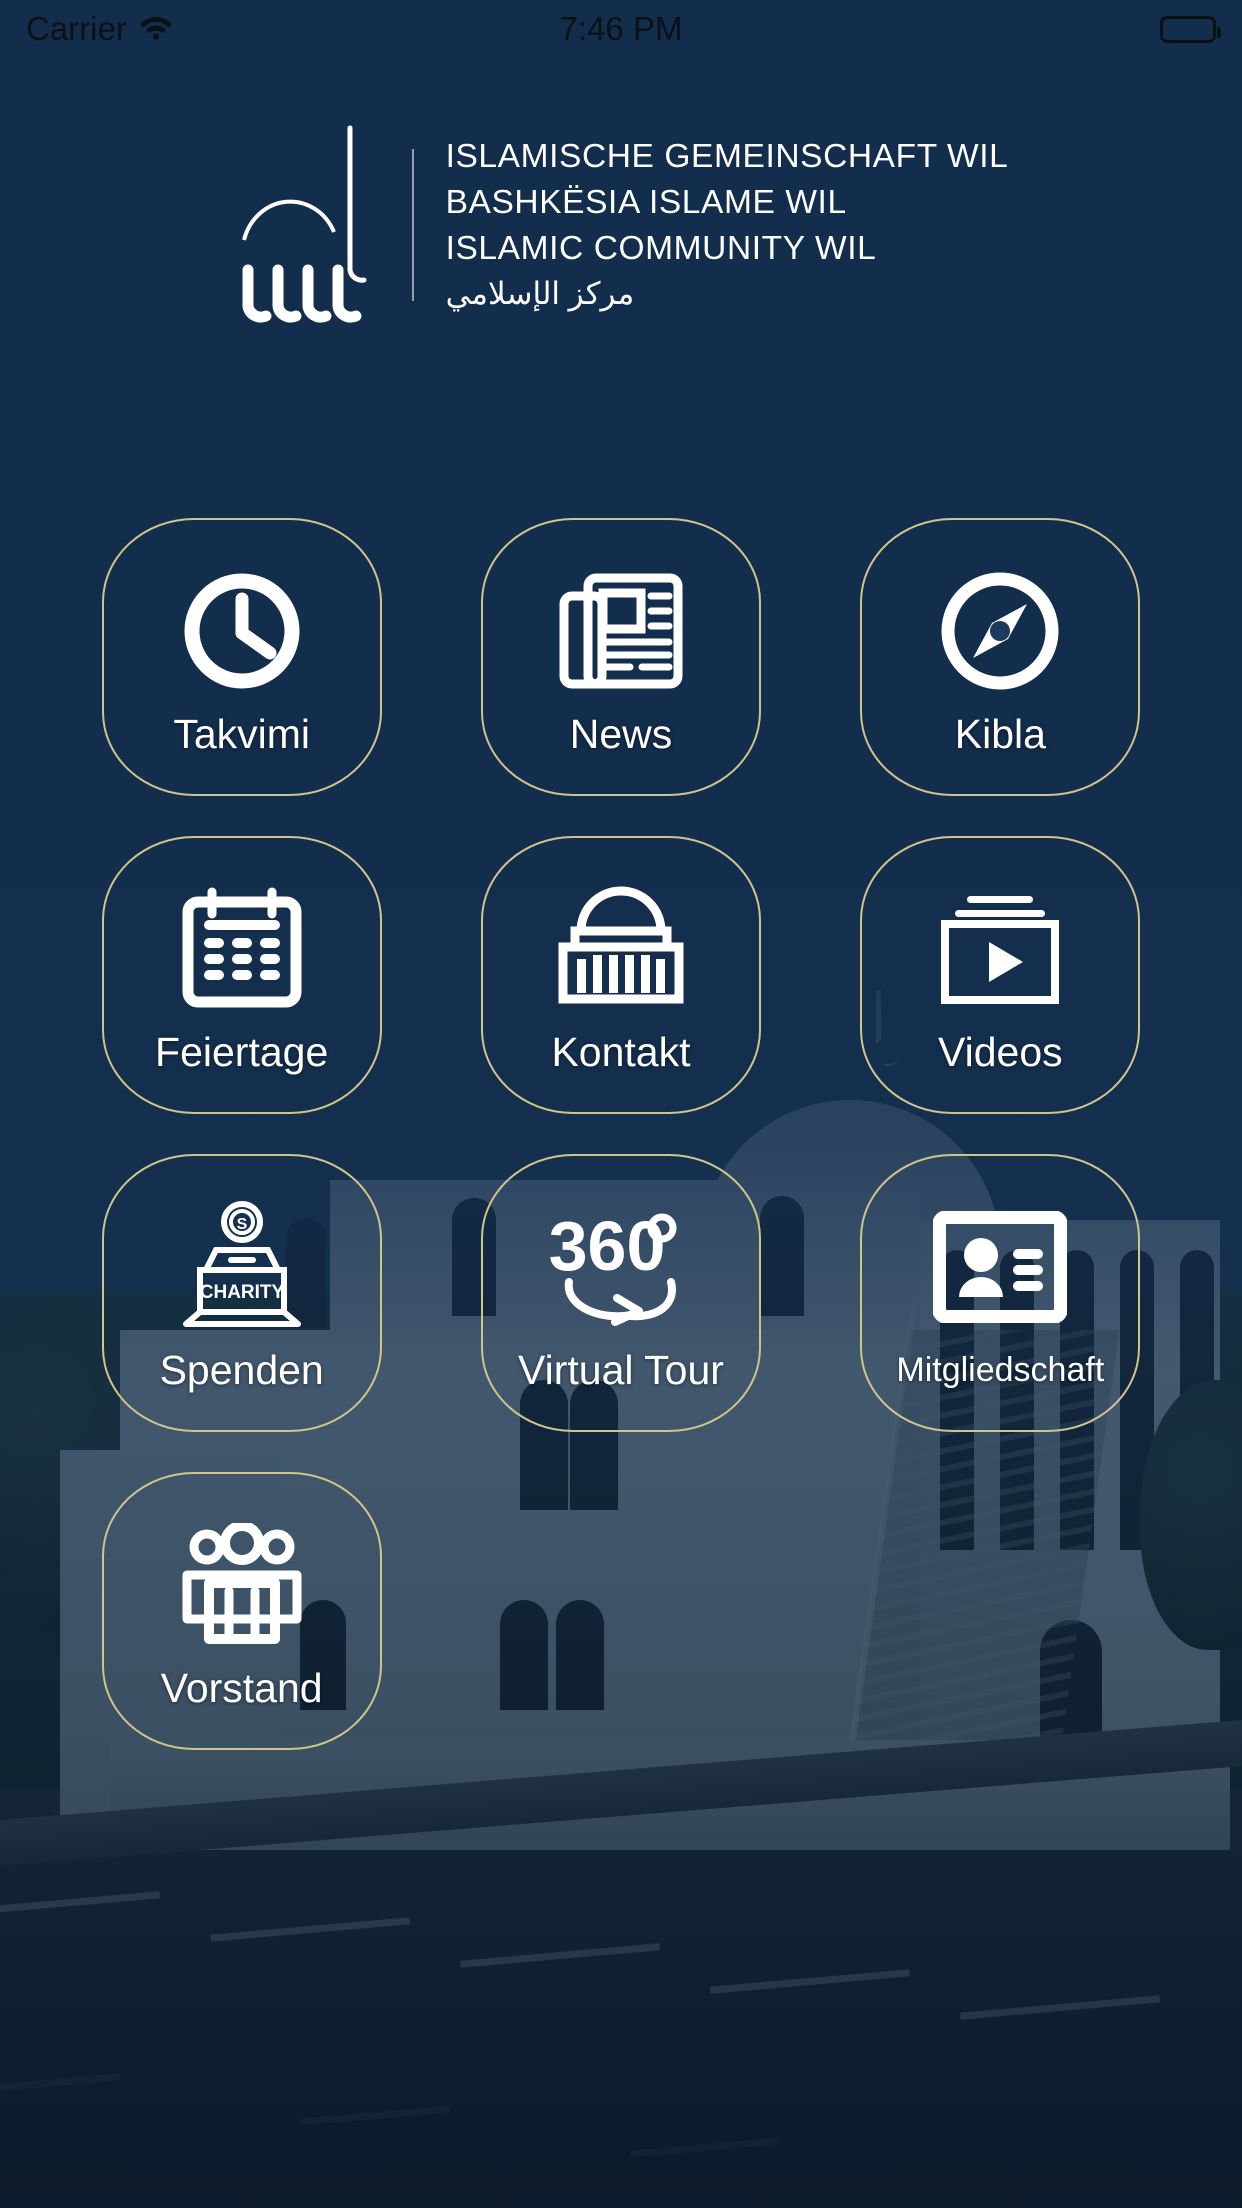 The width and height of the screenshot is (1242, 2208). What do you see at coordinates (607, 1246) in the screenshot?
I see `360-text: 360` at bounding box center [607, 1246].